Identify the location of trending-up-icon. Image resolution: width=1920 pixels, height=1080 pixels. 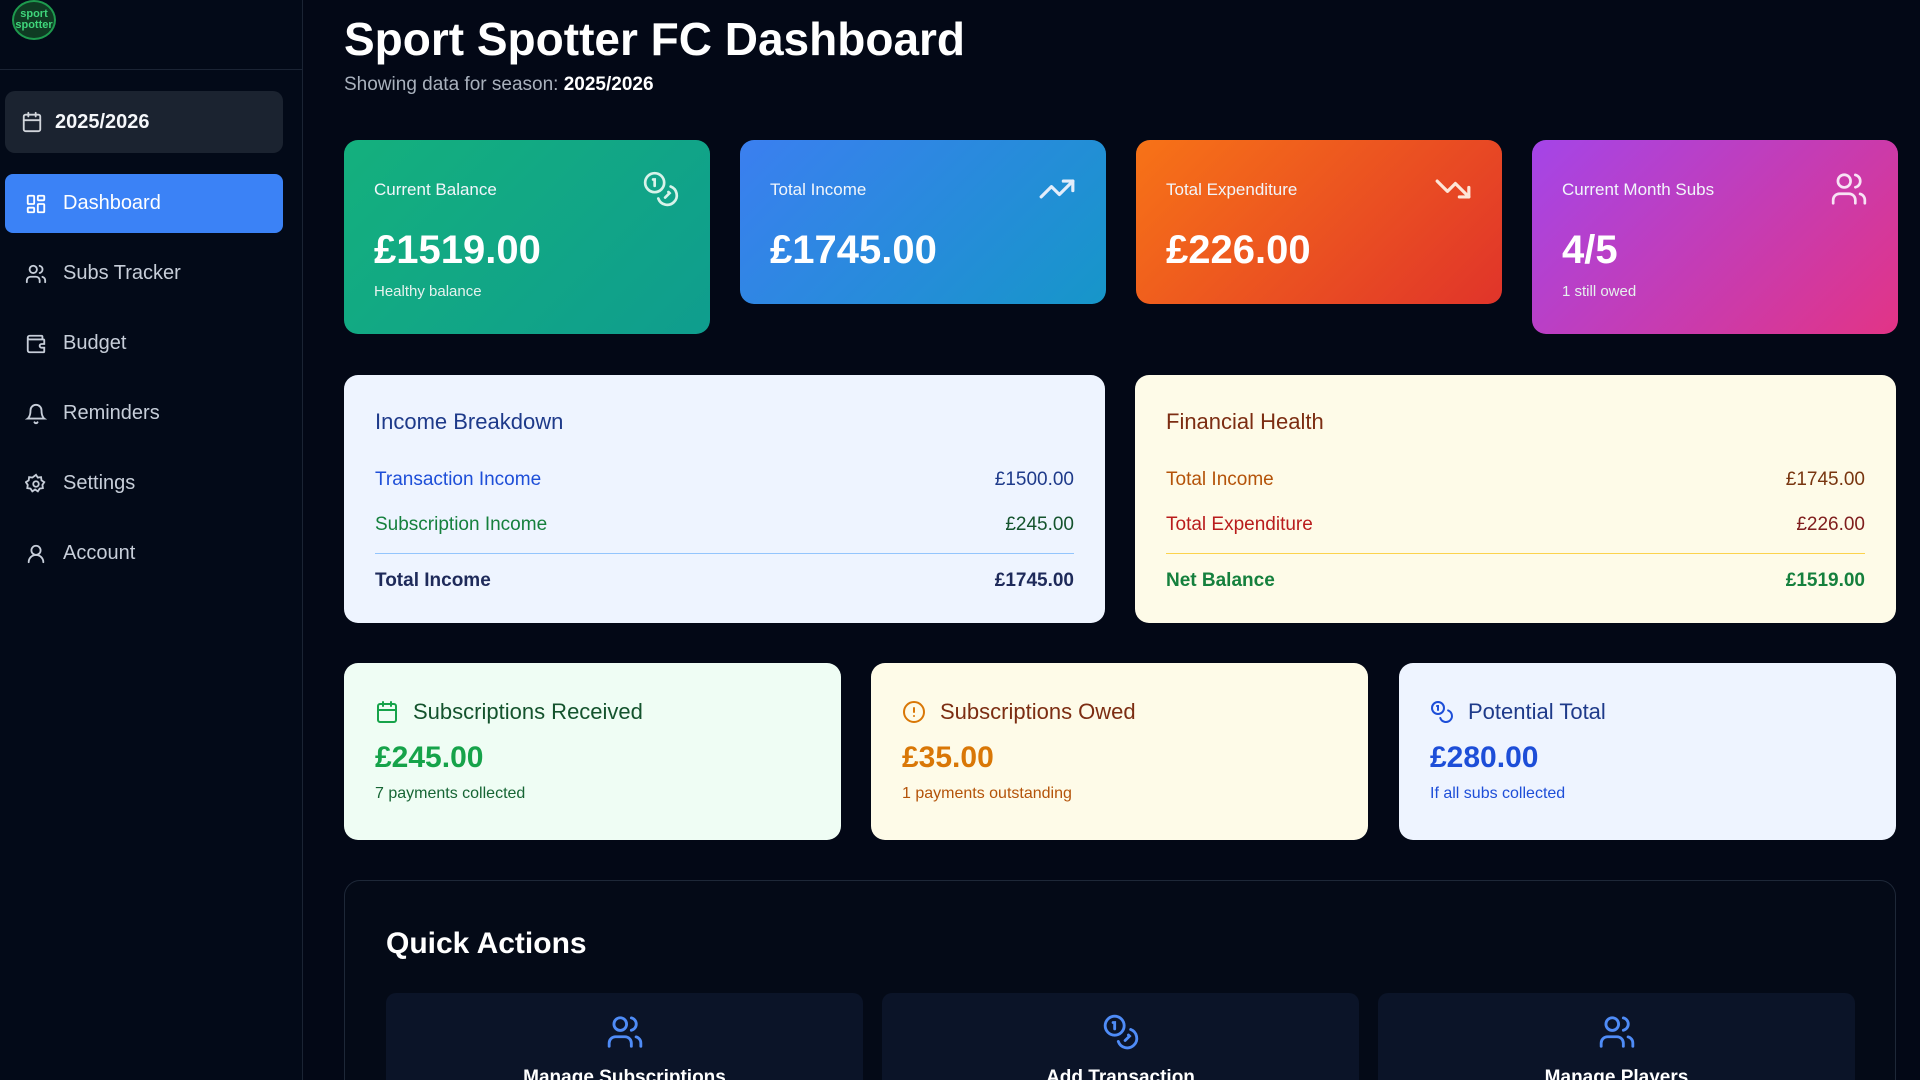
(1057, 189).